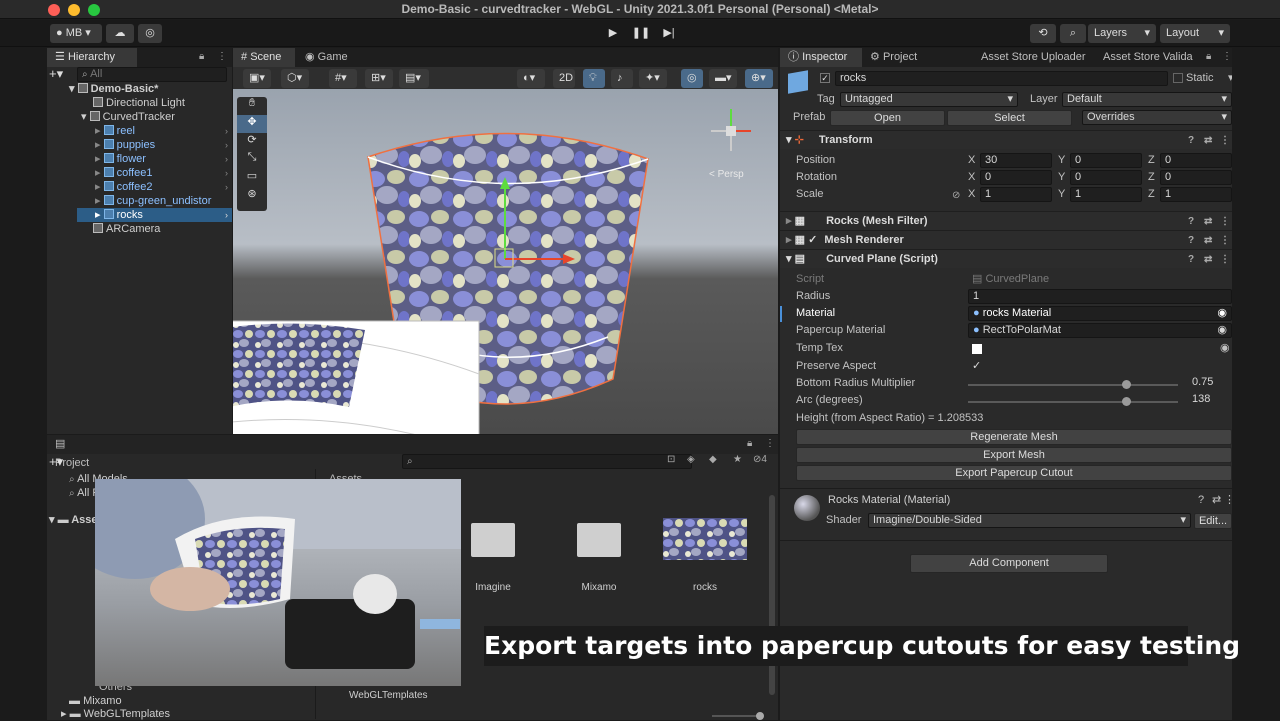 The height and width of the screenshot is (721, 1280). Describe the element at coordinates (1126, 401) in the screenshot. I see `arc-knob` at that location.